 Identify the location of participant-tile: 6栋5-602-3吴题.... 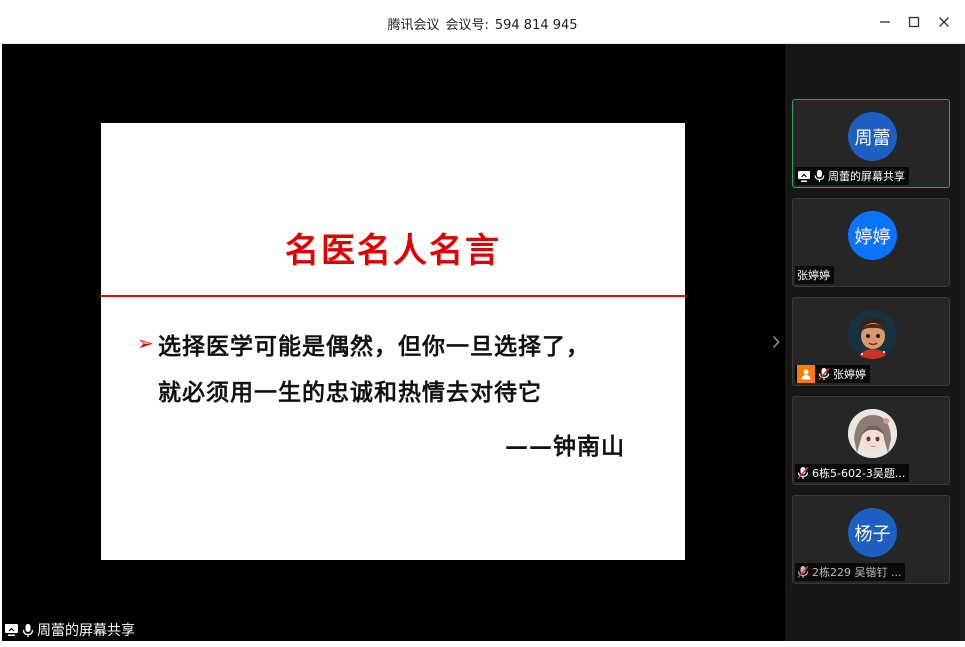
(871, 440).